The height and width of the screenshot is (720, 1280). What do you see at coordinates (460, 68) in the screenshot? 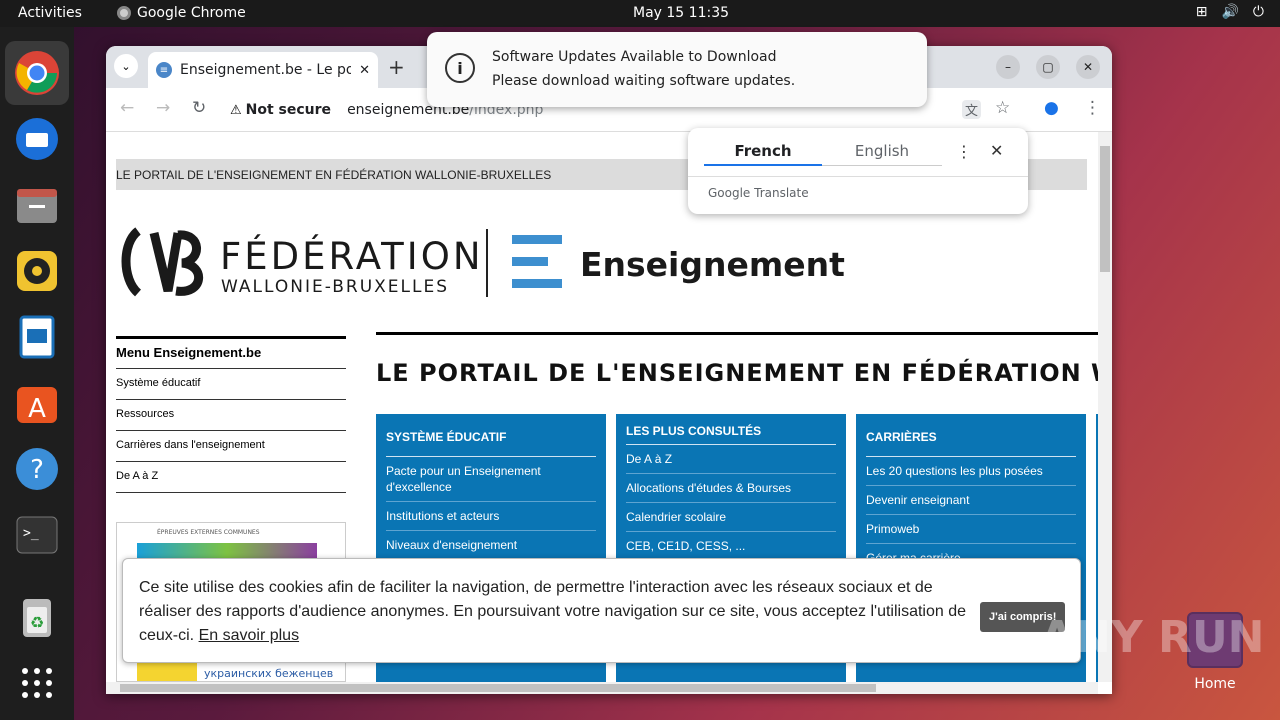
I see `info-icon: i` at bounding box center [460, 68].